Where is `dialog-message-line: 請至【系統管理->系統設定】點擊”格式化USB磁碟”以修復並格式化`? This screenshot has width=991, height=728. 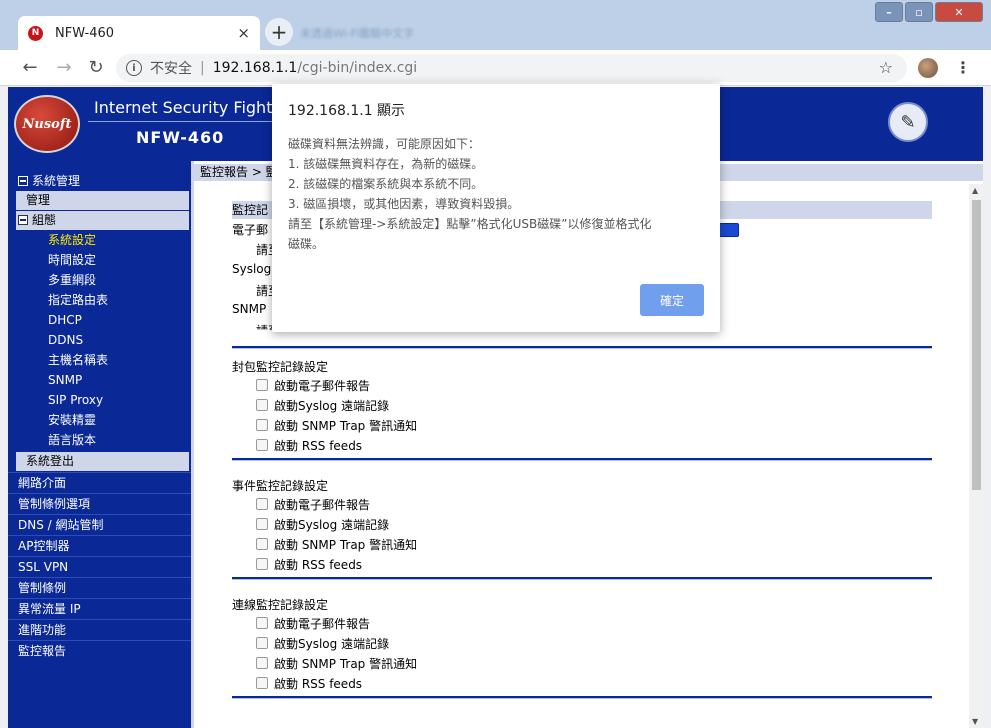
dialog-message-line: 請至【系統管理->系統設定】點擊”格式化USB磁碟”以修復並格式化 is located at coordinates (470, 224).